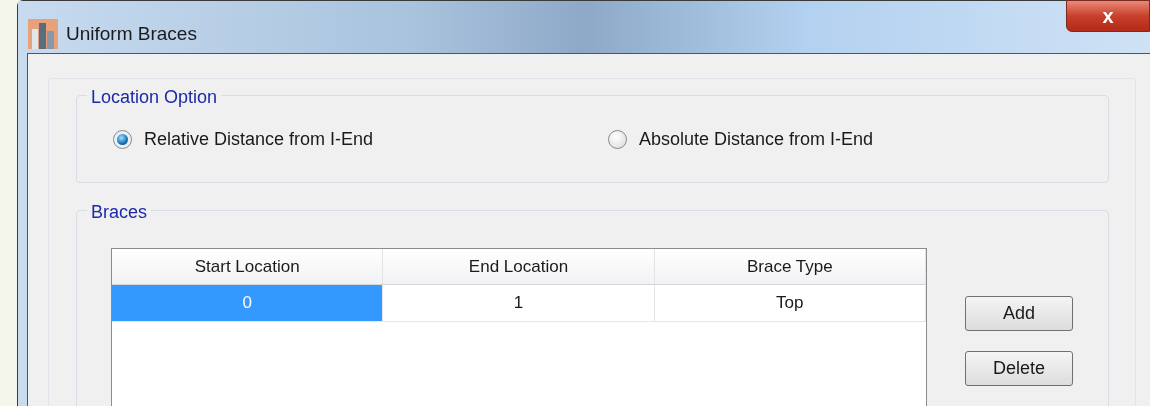 The image size is (1150, 406). What do you see at coordinates (43, 34) in the screenshot?
I see `app-icon` at bounding box center [43, 34].